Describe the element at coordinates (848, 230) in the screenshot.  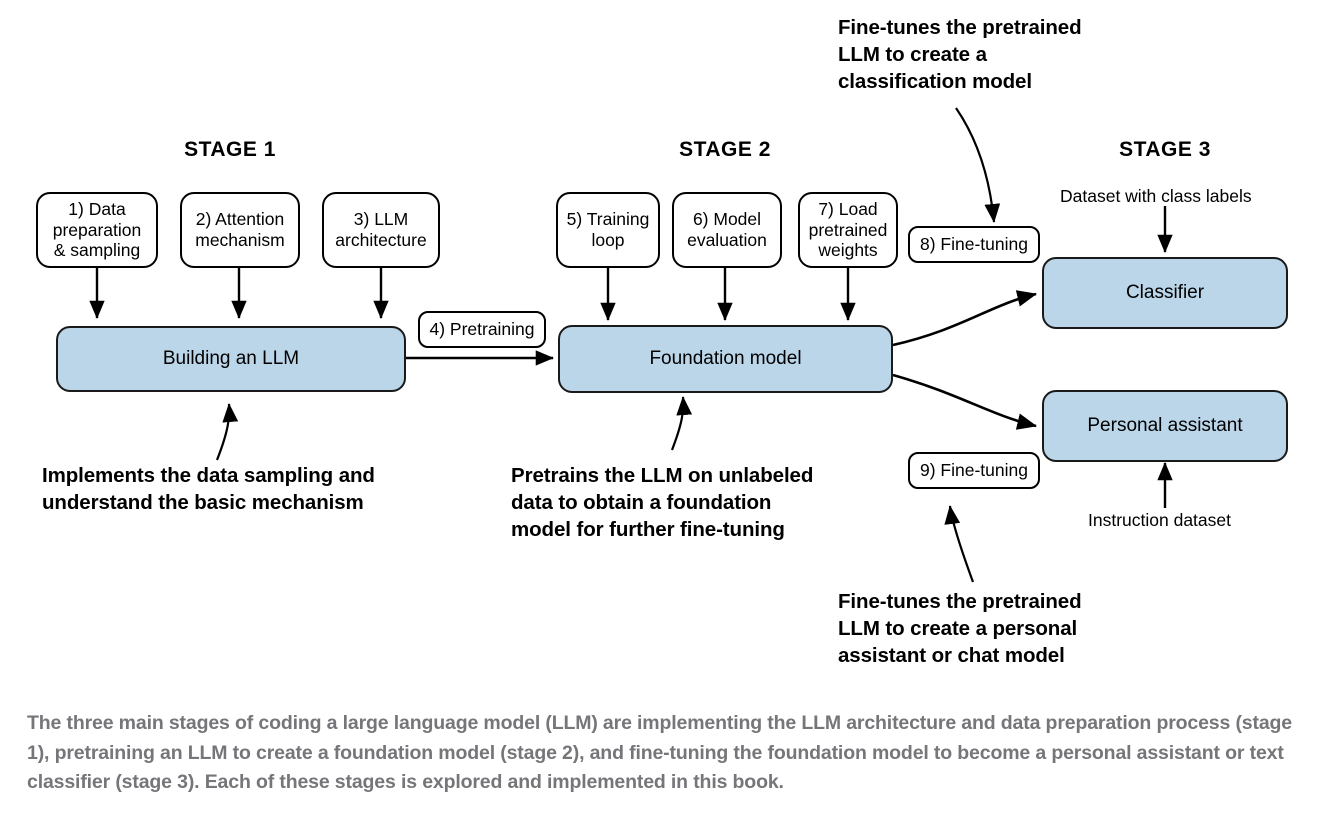
I see `step-box-7-load-pretrained-weights: 7) Load pretrained weights` at that location.